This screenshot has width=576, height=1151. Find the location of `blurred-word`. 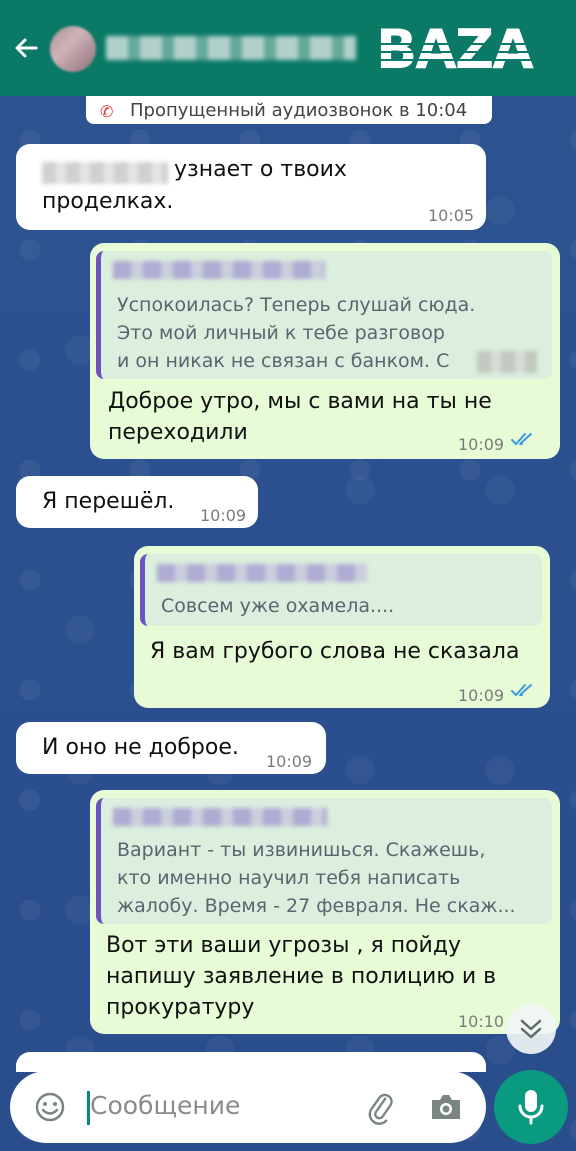

blurred-word is located at coordinates (507, 362).